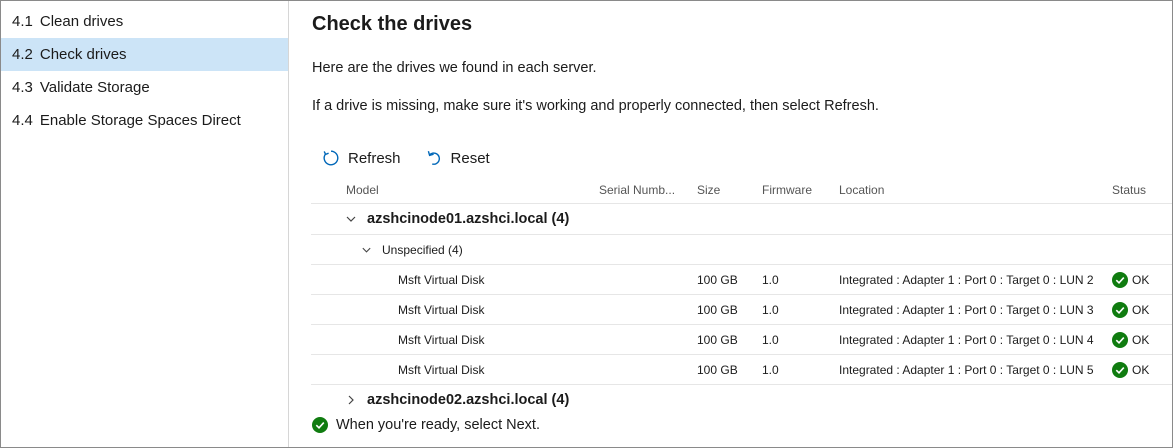  I want to click on sidebar-item-validate-storage: 4.3 Validate Storage, so click(144, 87).